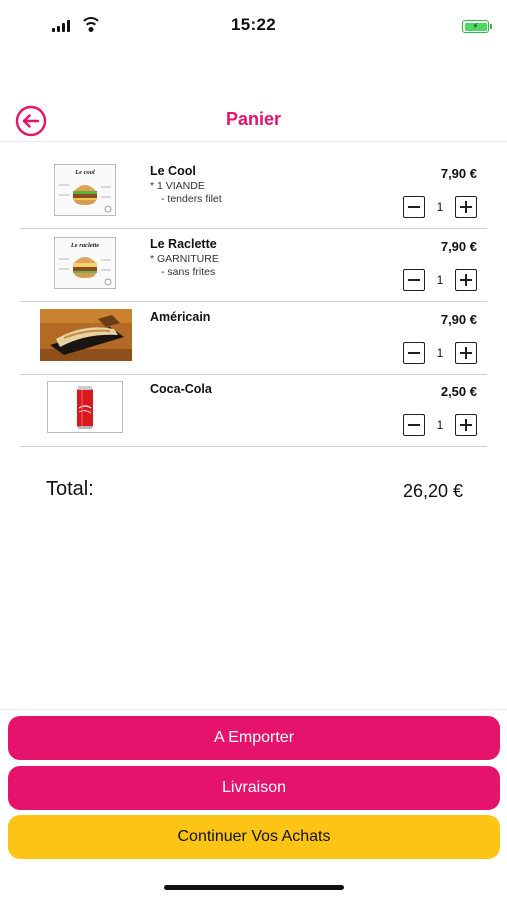 Image resolution: width=507 pixels, height=900 pixels. What do you see at coordinates (254, 788) in the screenshot?
I see `livraison-button: Livraison` at bounding box center [254, 788].